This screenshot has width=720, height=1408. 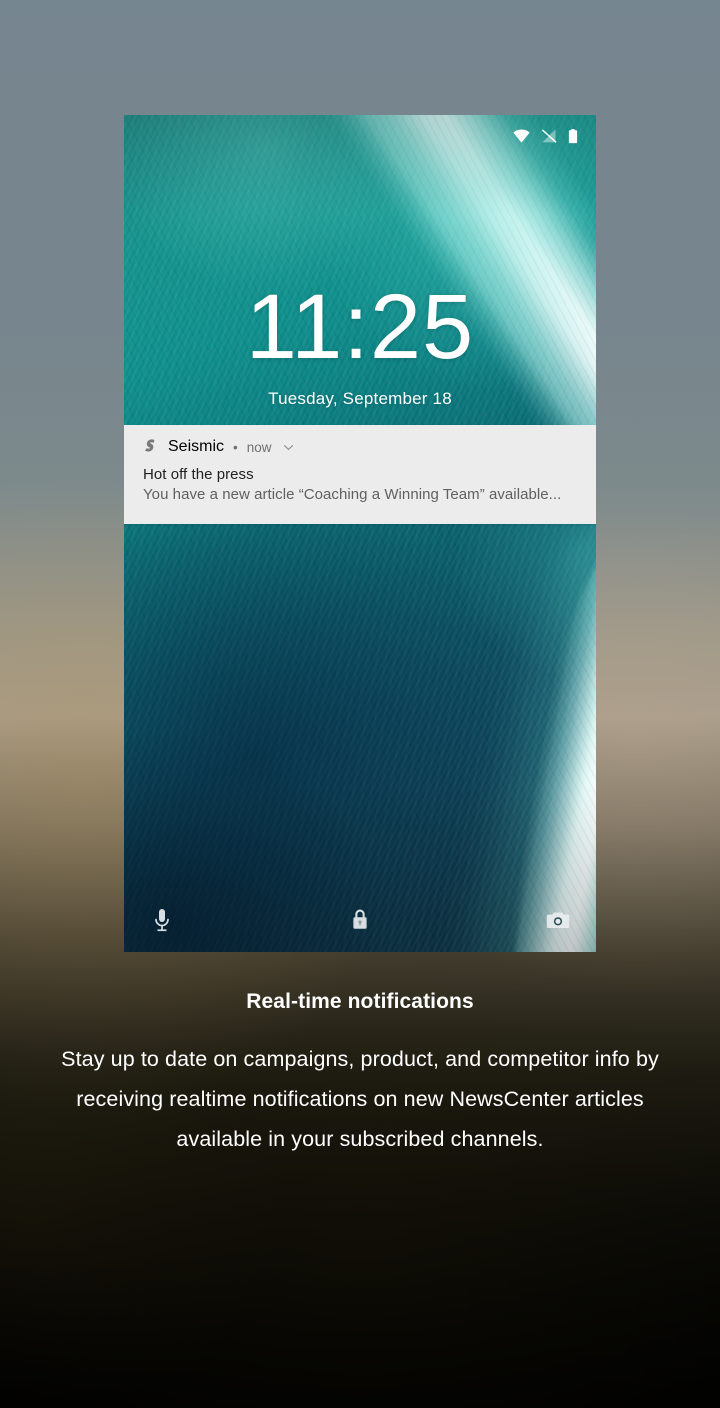 What do you see at coordinates (360, 1002) in the screenshot?
I see `caption-title: Real-time notifications` at bounding box center [360, 1002].